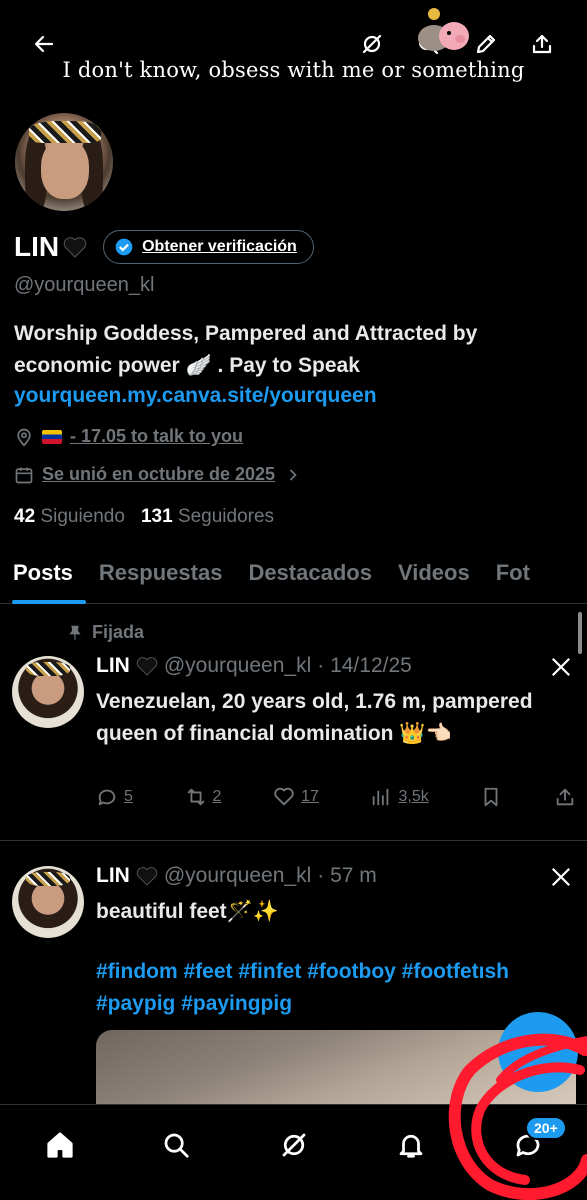  I want to click on tab-replies: Respuestas, so click(161, 575).